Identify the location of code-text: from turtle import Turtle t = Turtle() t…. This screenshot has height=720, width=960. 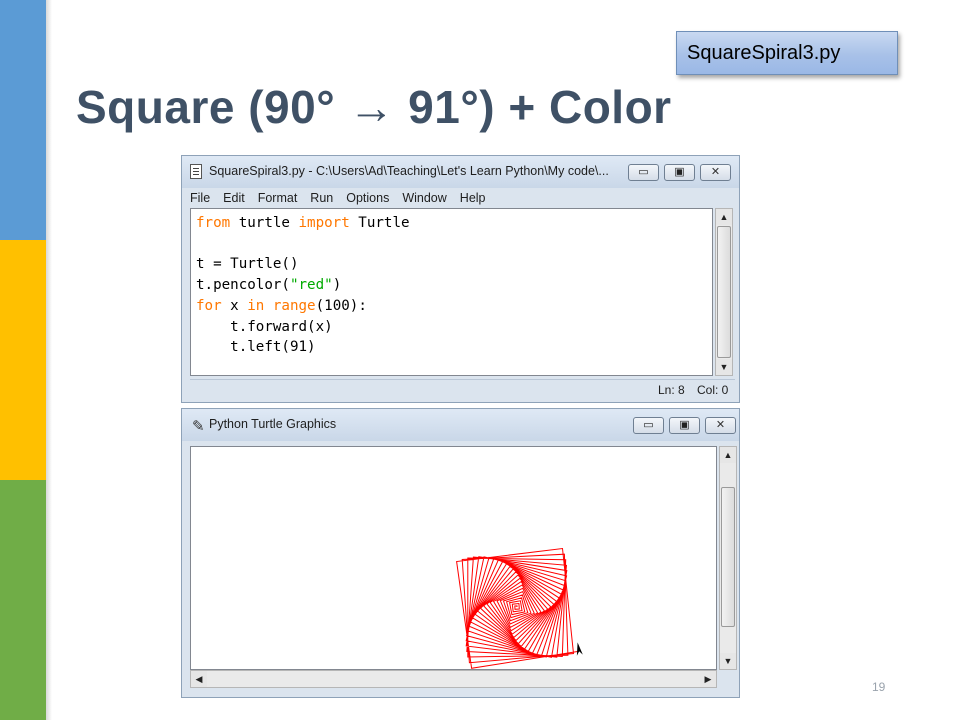
(303, 285).